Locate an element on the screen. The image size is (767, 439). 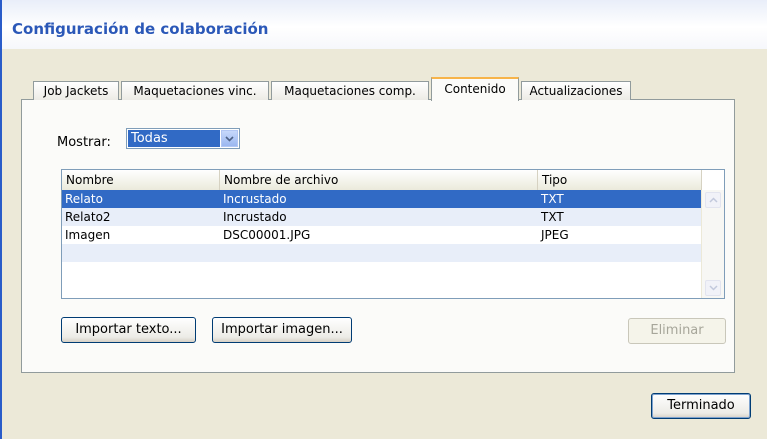
dialog-title: Configuración de colaboración is located at coordinates (140, 29).